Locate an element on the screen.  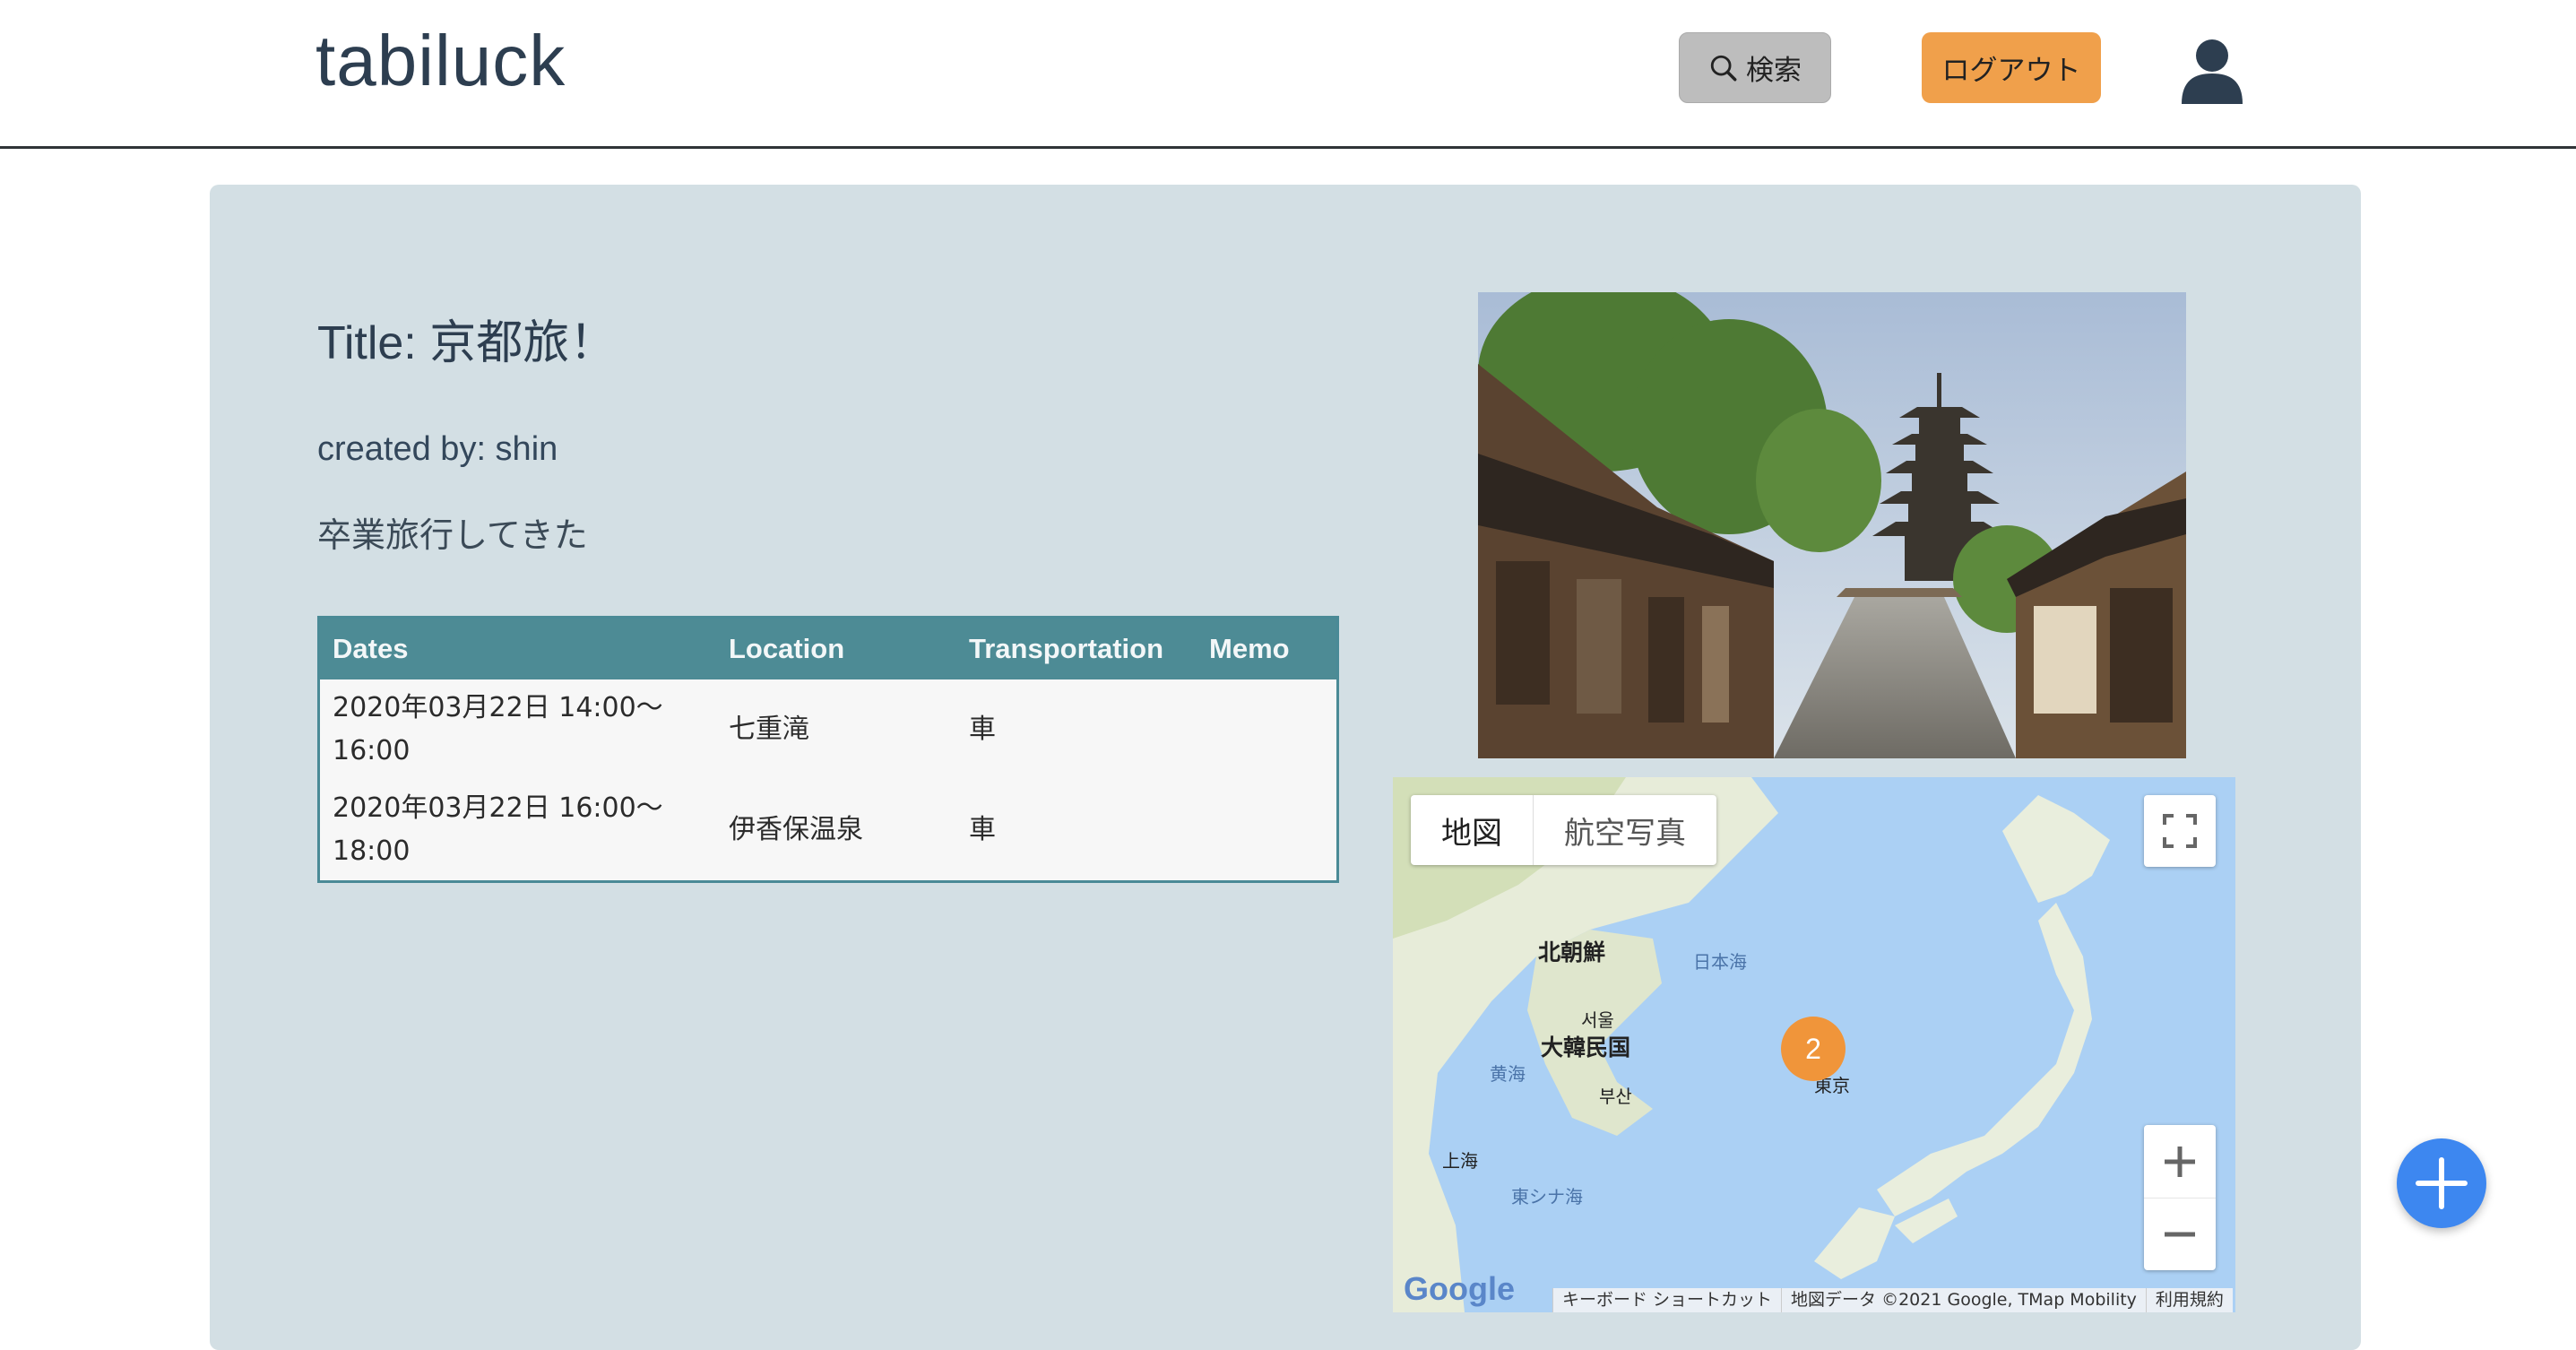
search-icon is located at coordinates (1723, 68).